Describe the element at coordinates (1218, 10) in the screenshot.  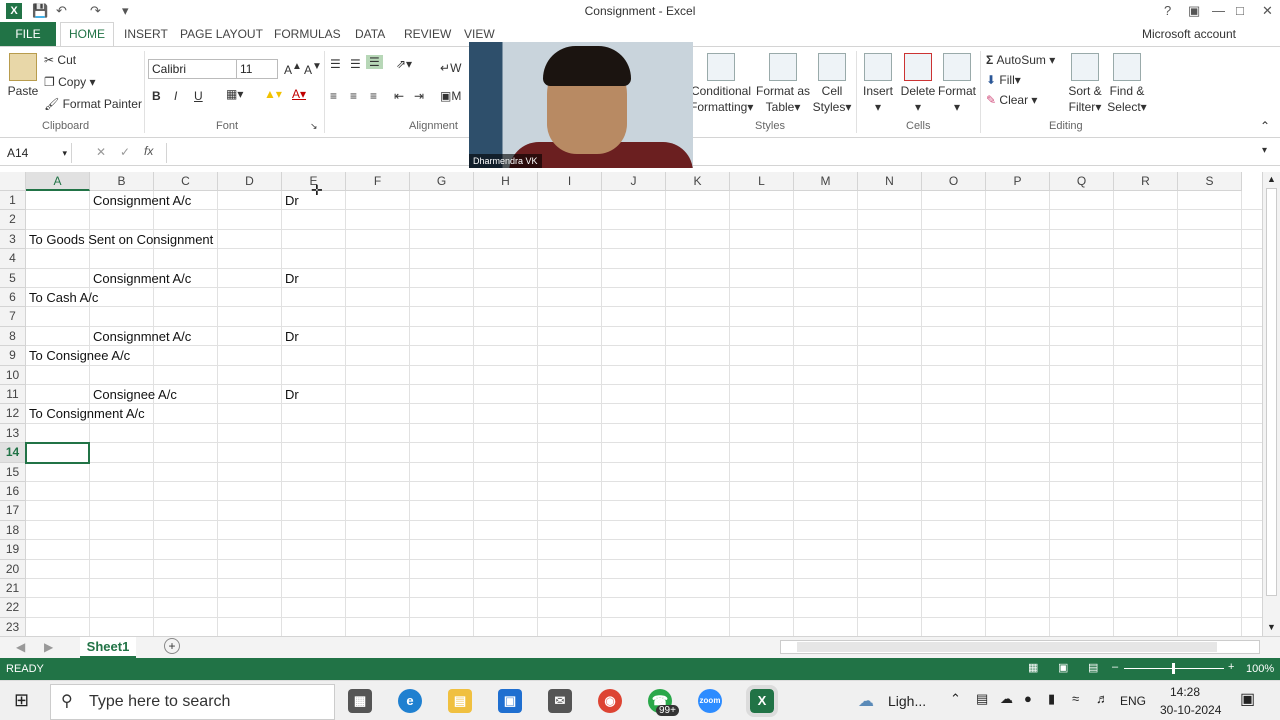
I see `minimize-icon: —` at that location.